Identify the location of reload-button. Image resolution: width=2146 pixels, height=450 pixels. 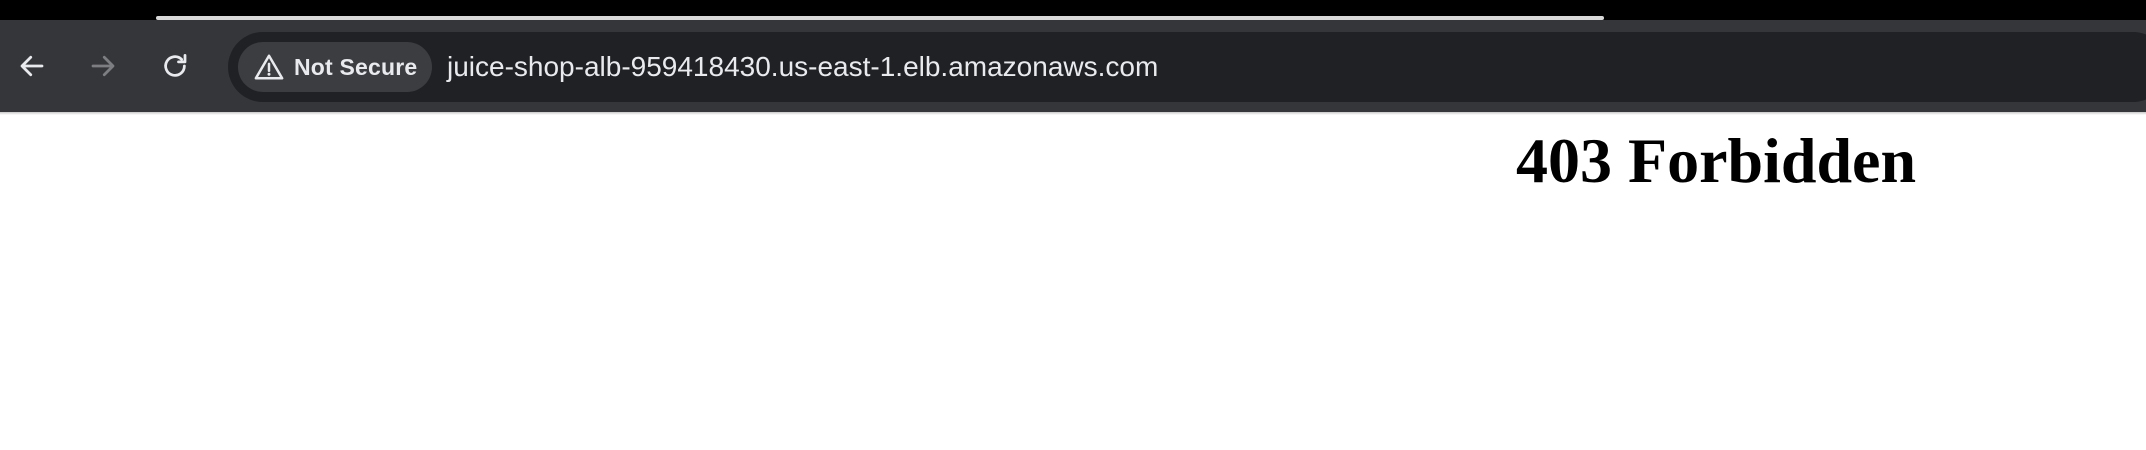
(175, 66).